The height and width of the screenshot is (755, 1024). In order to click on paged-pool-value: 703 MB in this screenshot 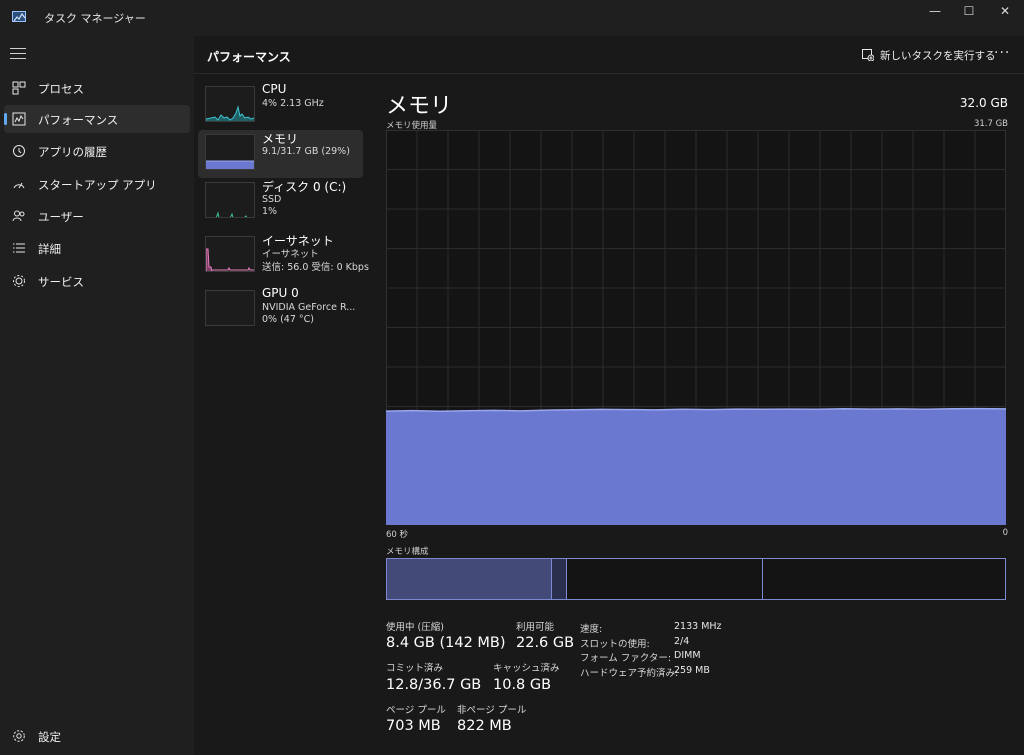, I will do `click(413, 726)`.